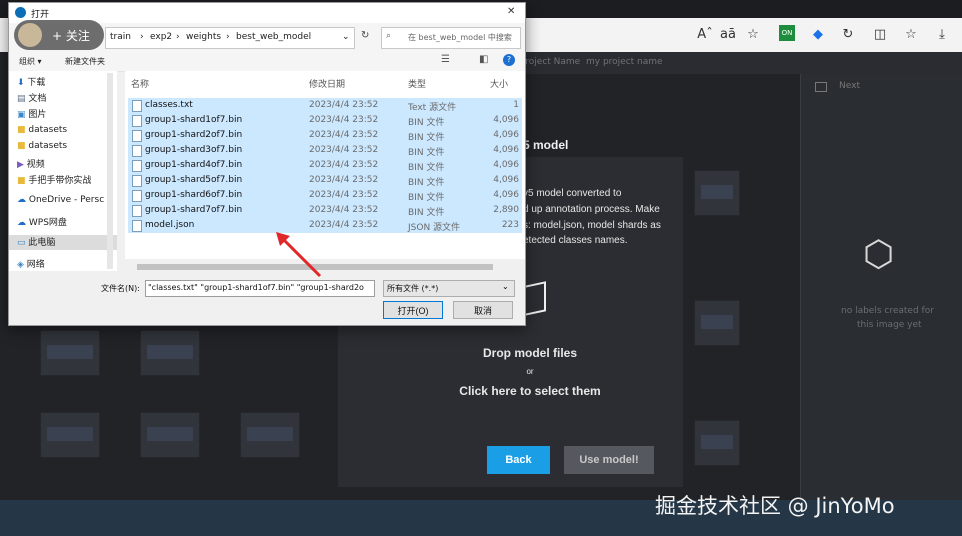 The image size is (962, 536). Describe the element at coordinates (54, 180) in the screenshot. I see `nav-item-folder: ■ 手把手带你实战` at that location.